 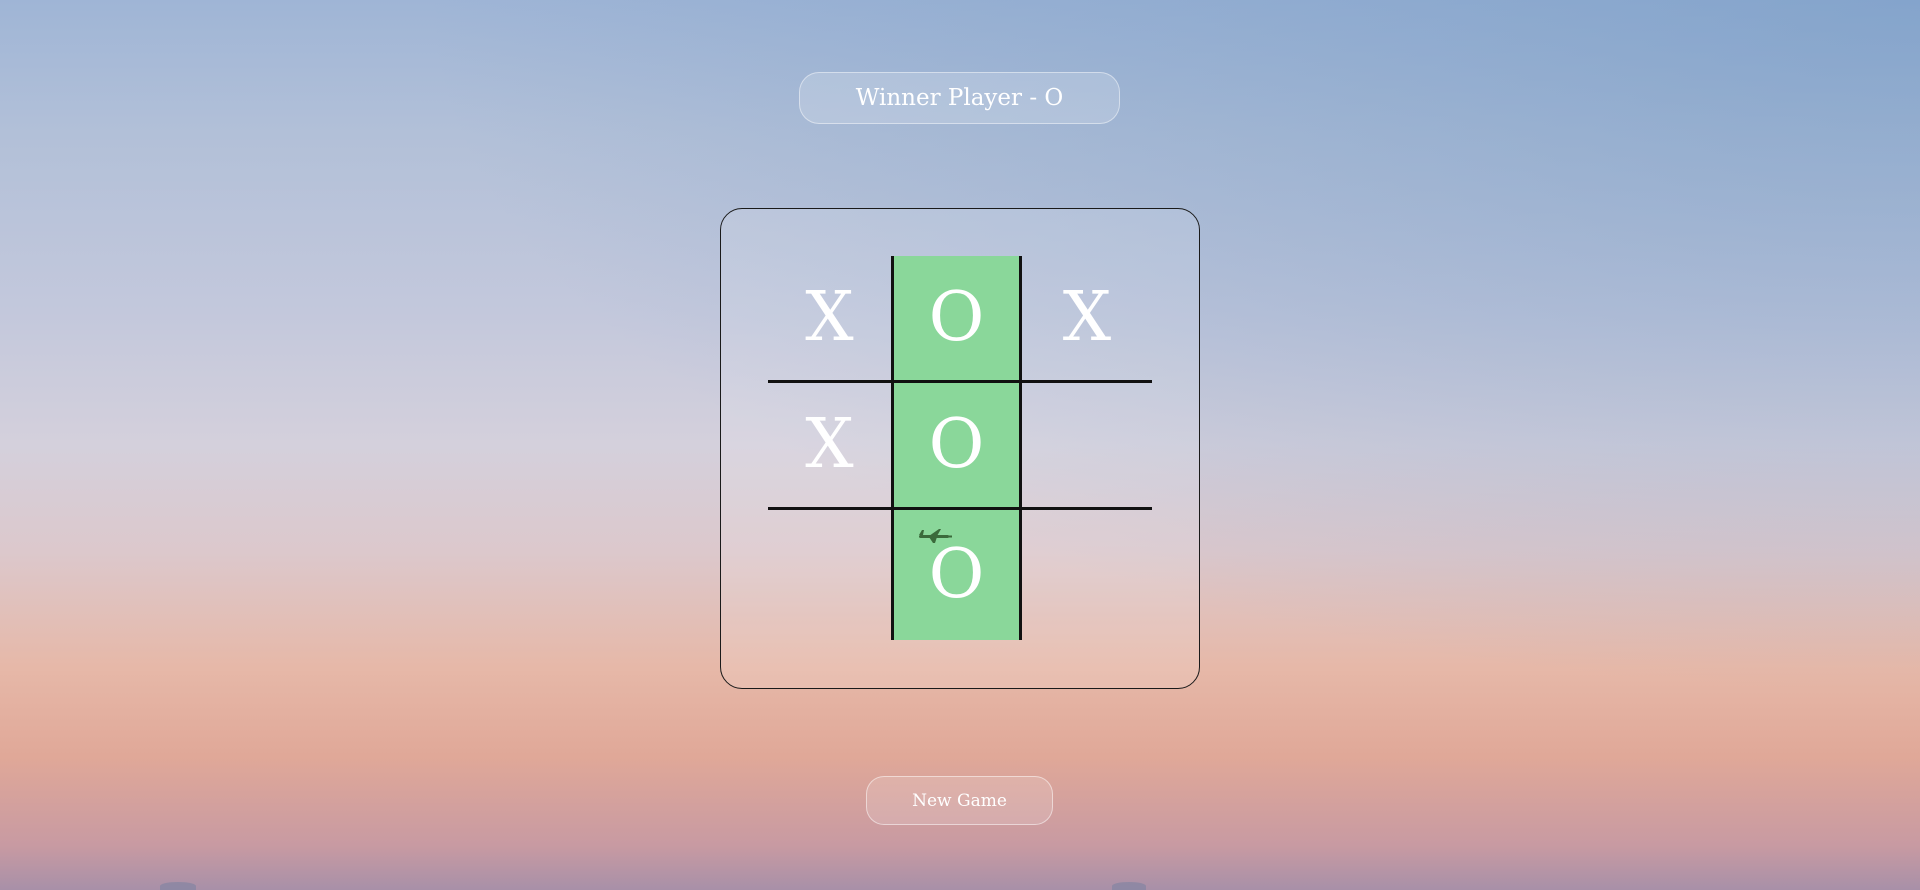 I want to click on cell-4-mark: O, so click(x=956, y=444).